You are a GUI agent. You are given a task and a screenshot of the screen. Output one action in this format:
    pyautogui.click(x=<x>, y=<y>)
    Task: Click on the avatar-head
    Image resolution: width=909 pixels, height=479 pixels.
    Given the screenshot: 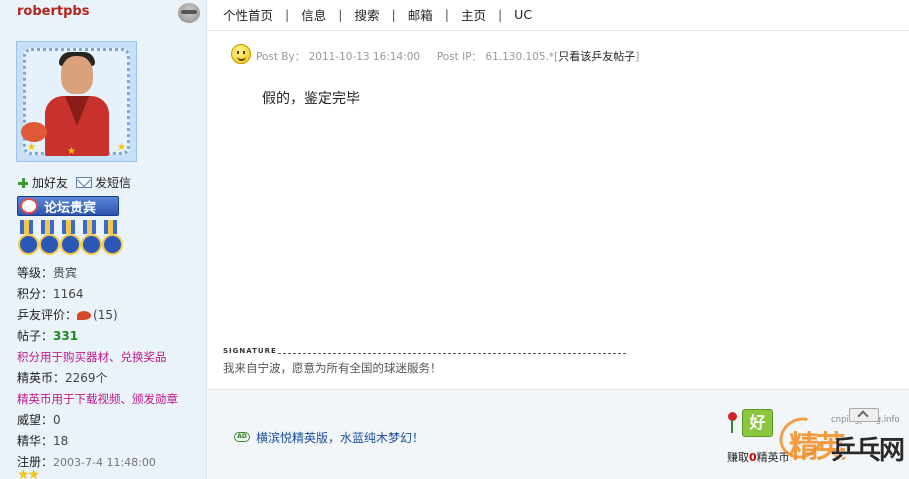 What is the action you would take?
    pyautogui.click(x=77, y=75)
    